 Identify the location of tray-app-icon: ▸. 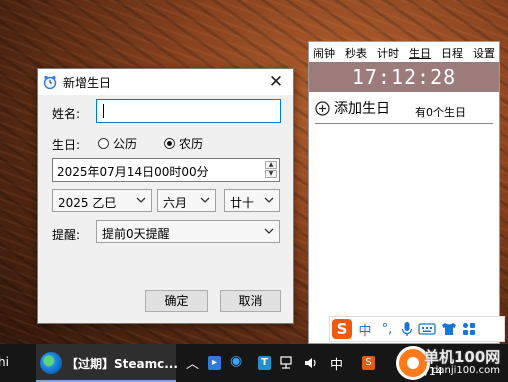
(214, 363).